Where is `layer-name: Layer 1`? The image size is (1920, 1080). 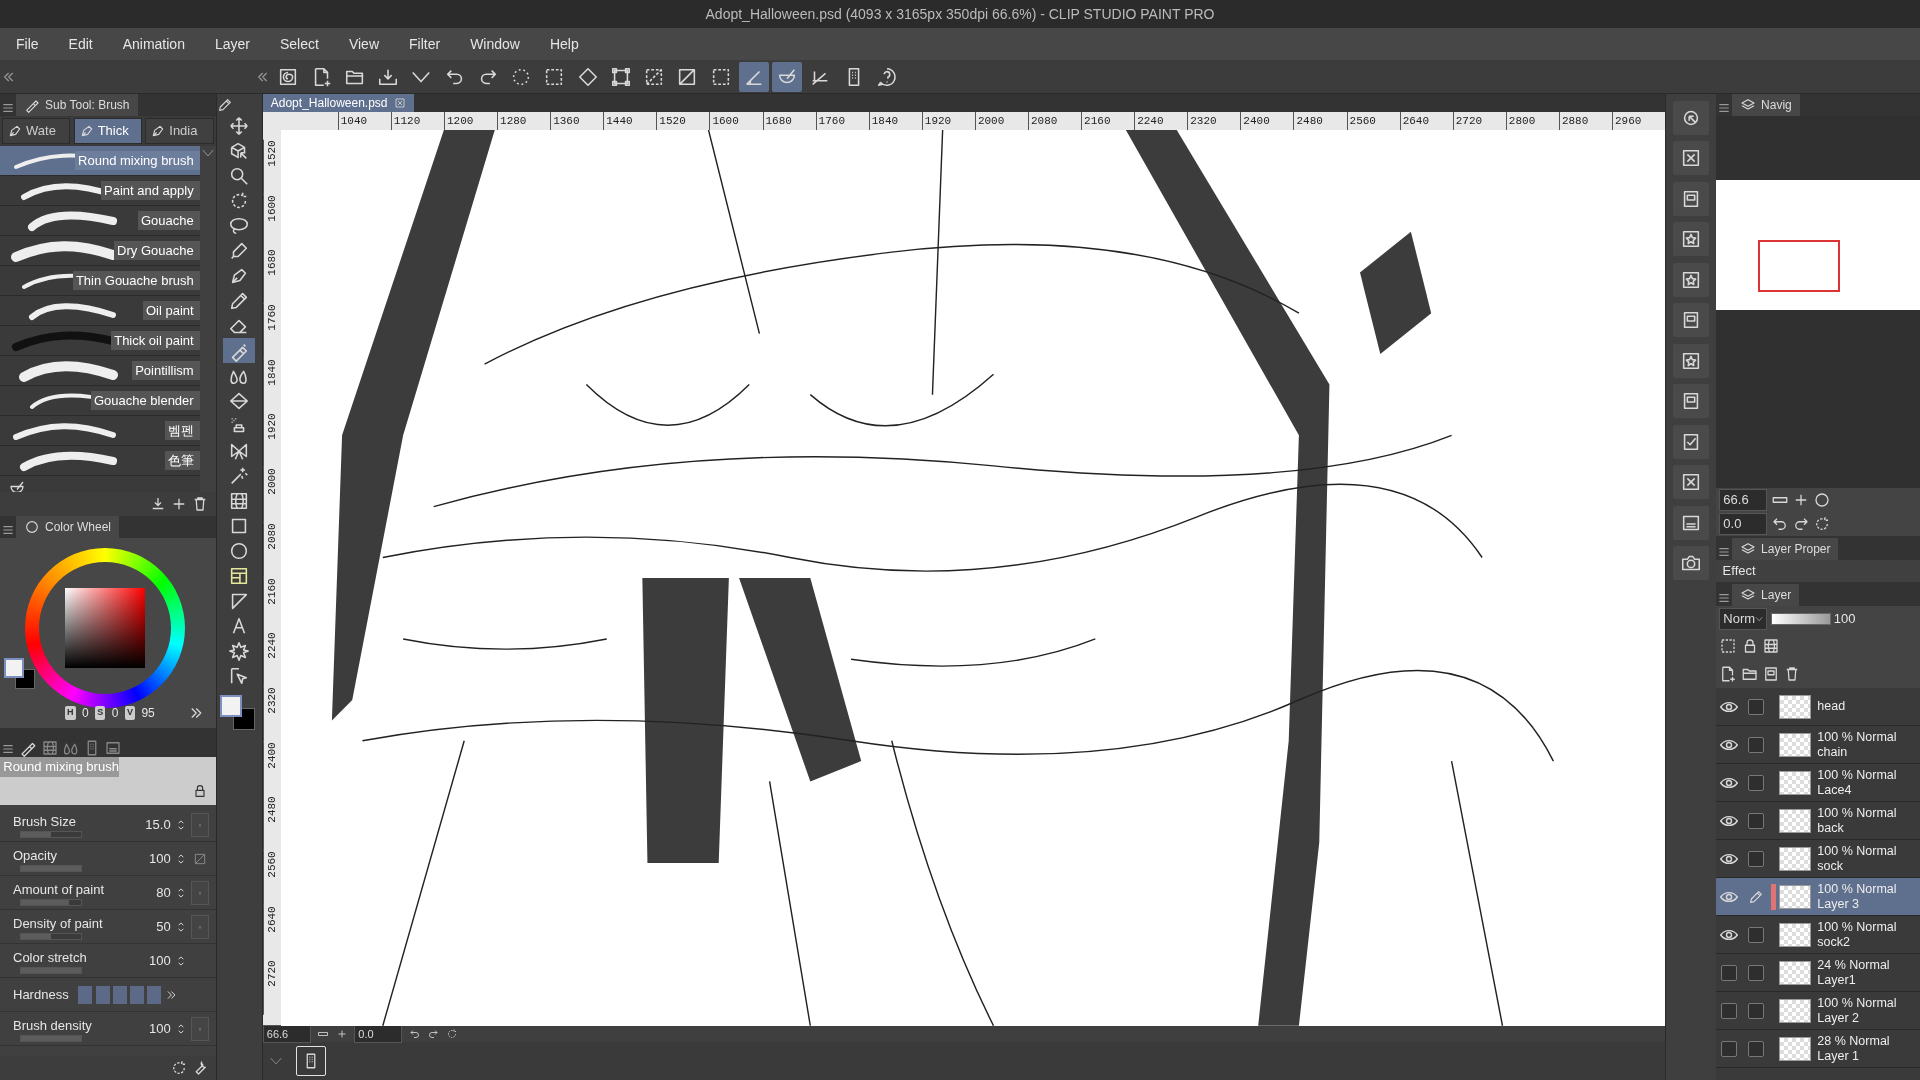 layer-name: Layer 1 is located at coordinates (1839, 1056).